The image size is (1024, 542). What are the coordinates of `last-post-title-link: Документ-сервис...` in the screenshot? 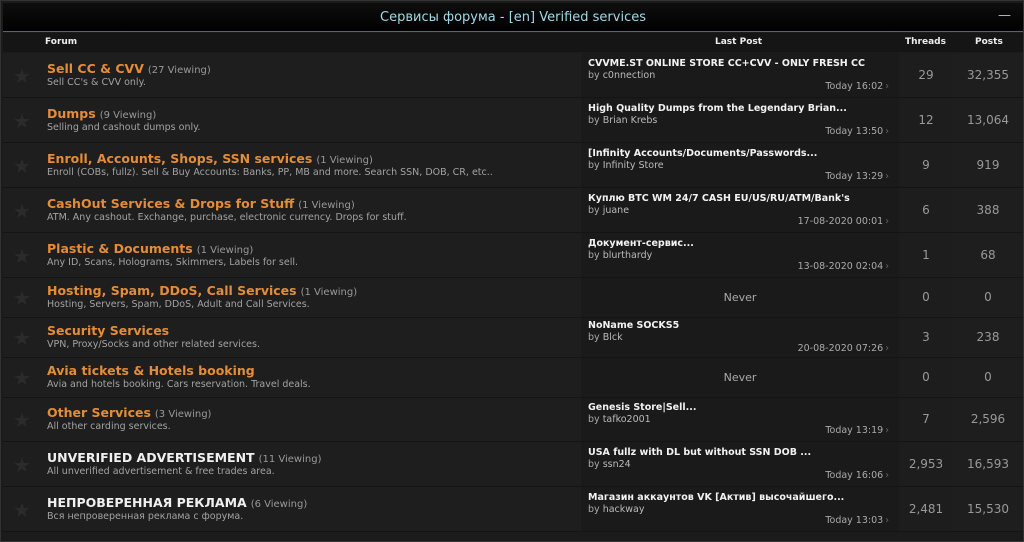 It's located at (641, 243).